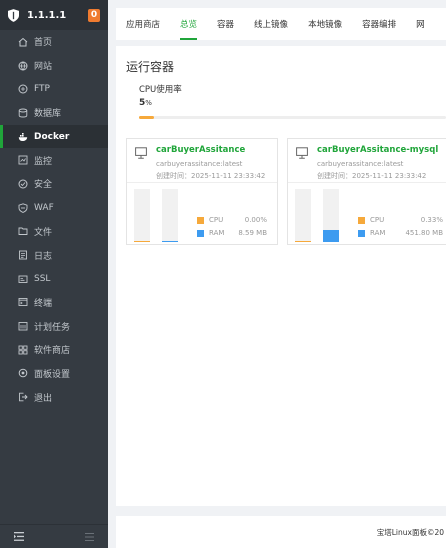 The image size is (446, 548). I want to click on sidebar-item-label: 计划任务, so click(52, 327).